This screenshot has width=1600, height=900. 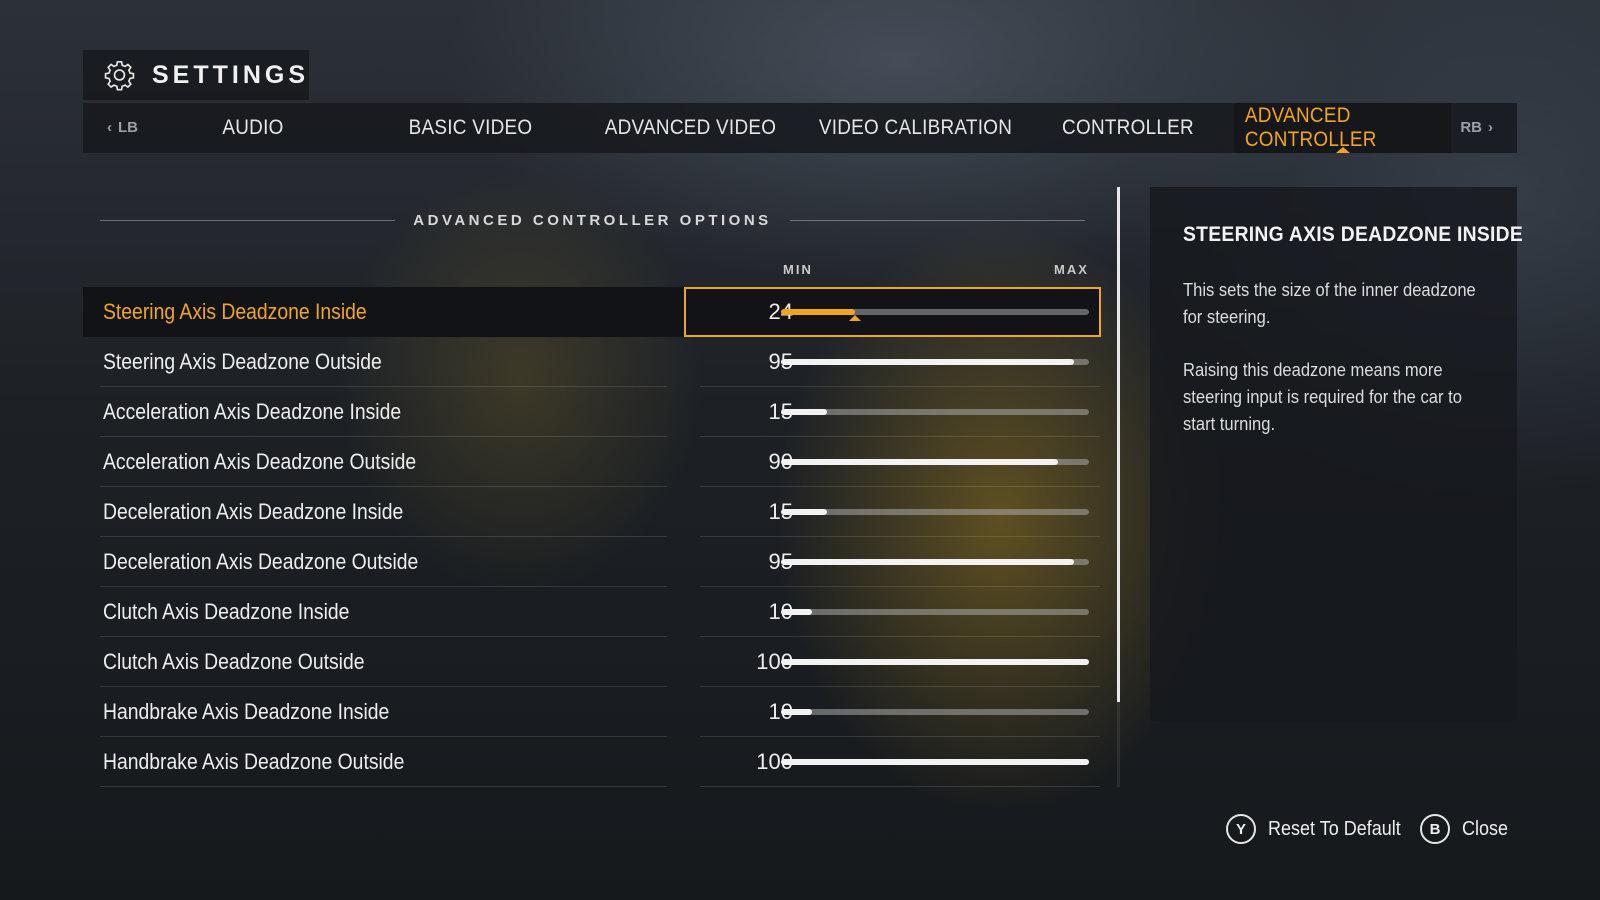 What do you see at coordinates (780, 311) in the screenshot?
I see `option-value: 24` at bounding box center [780, 311].